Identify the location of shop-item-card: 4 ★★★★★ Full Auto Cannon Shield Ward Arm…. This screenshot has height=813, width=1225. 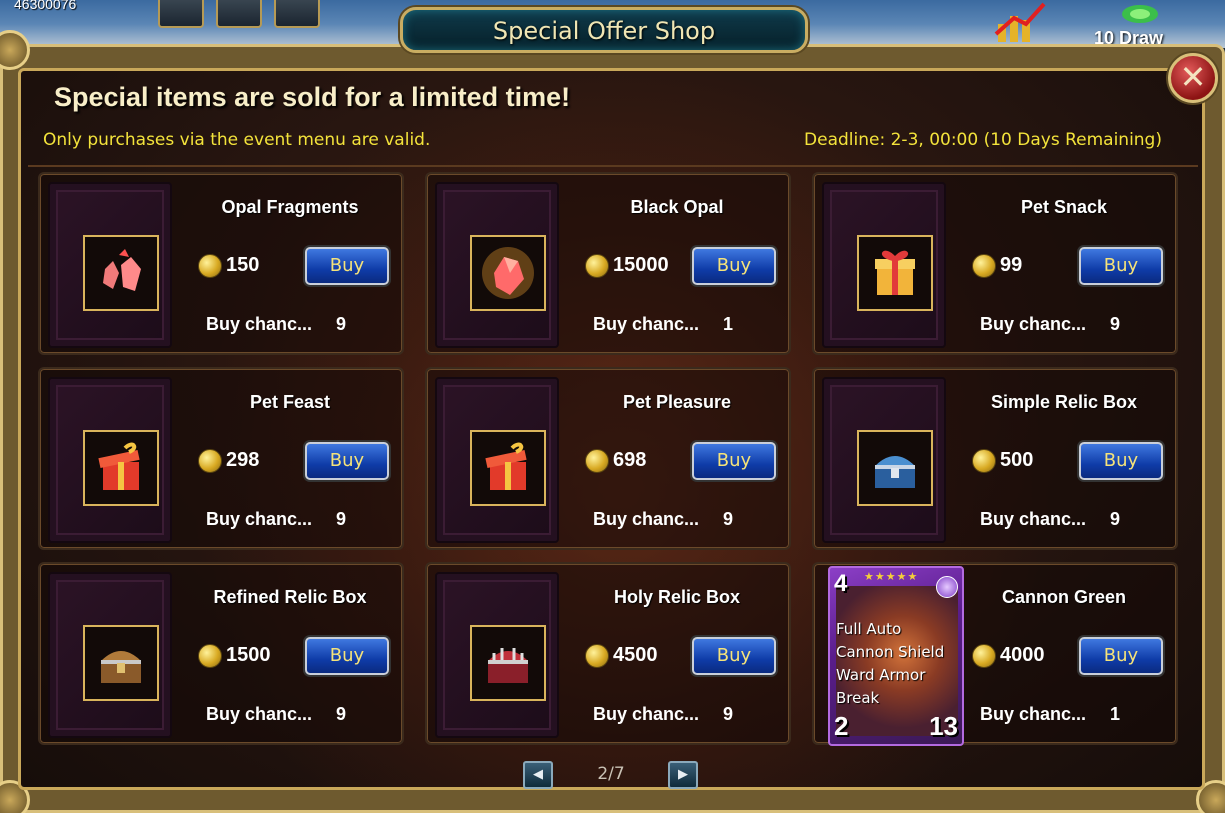
(995, 654).